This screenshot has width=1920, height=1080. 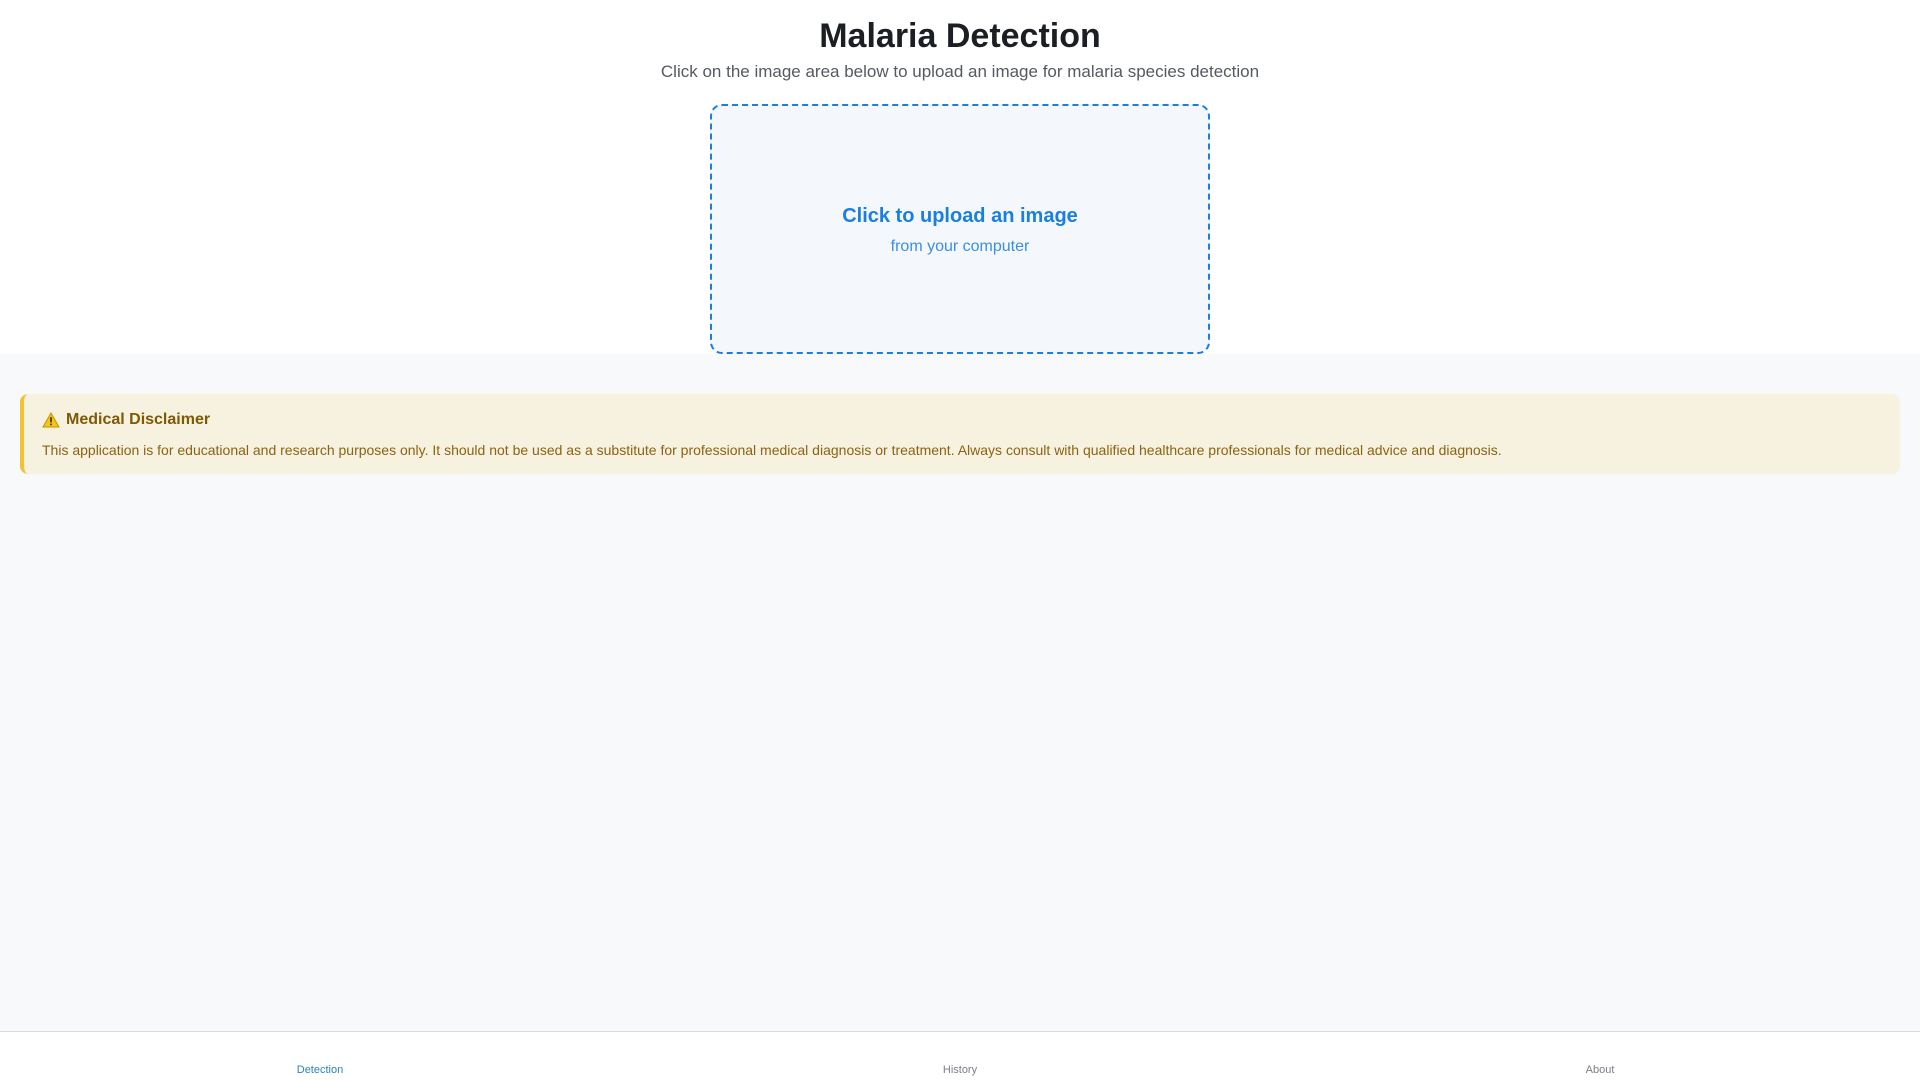 I want to click on tab-detection: Detection, so click(x=320, y=1070).